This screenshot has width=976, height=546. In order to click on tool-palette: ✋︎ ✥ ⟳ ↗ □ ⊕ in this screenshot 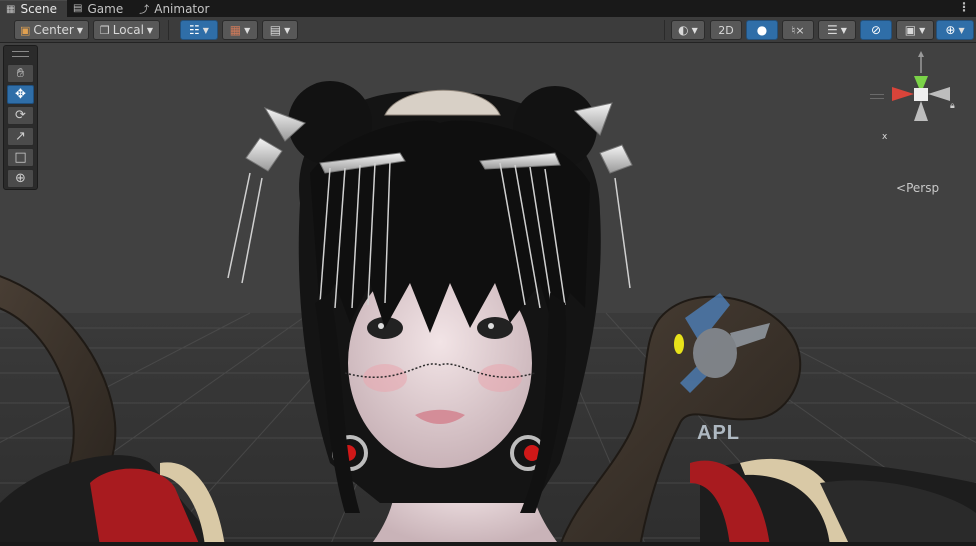, I will do `click(20, 117)`.